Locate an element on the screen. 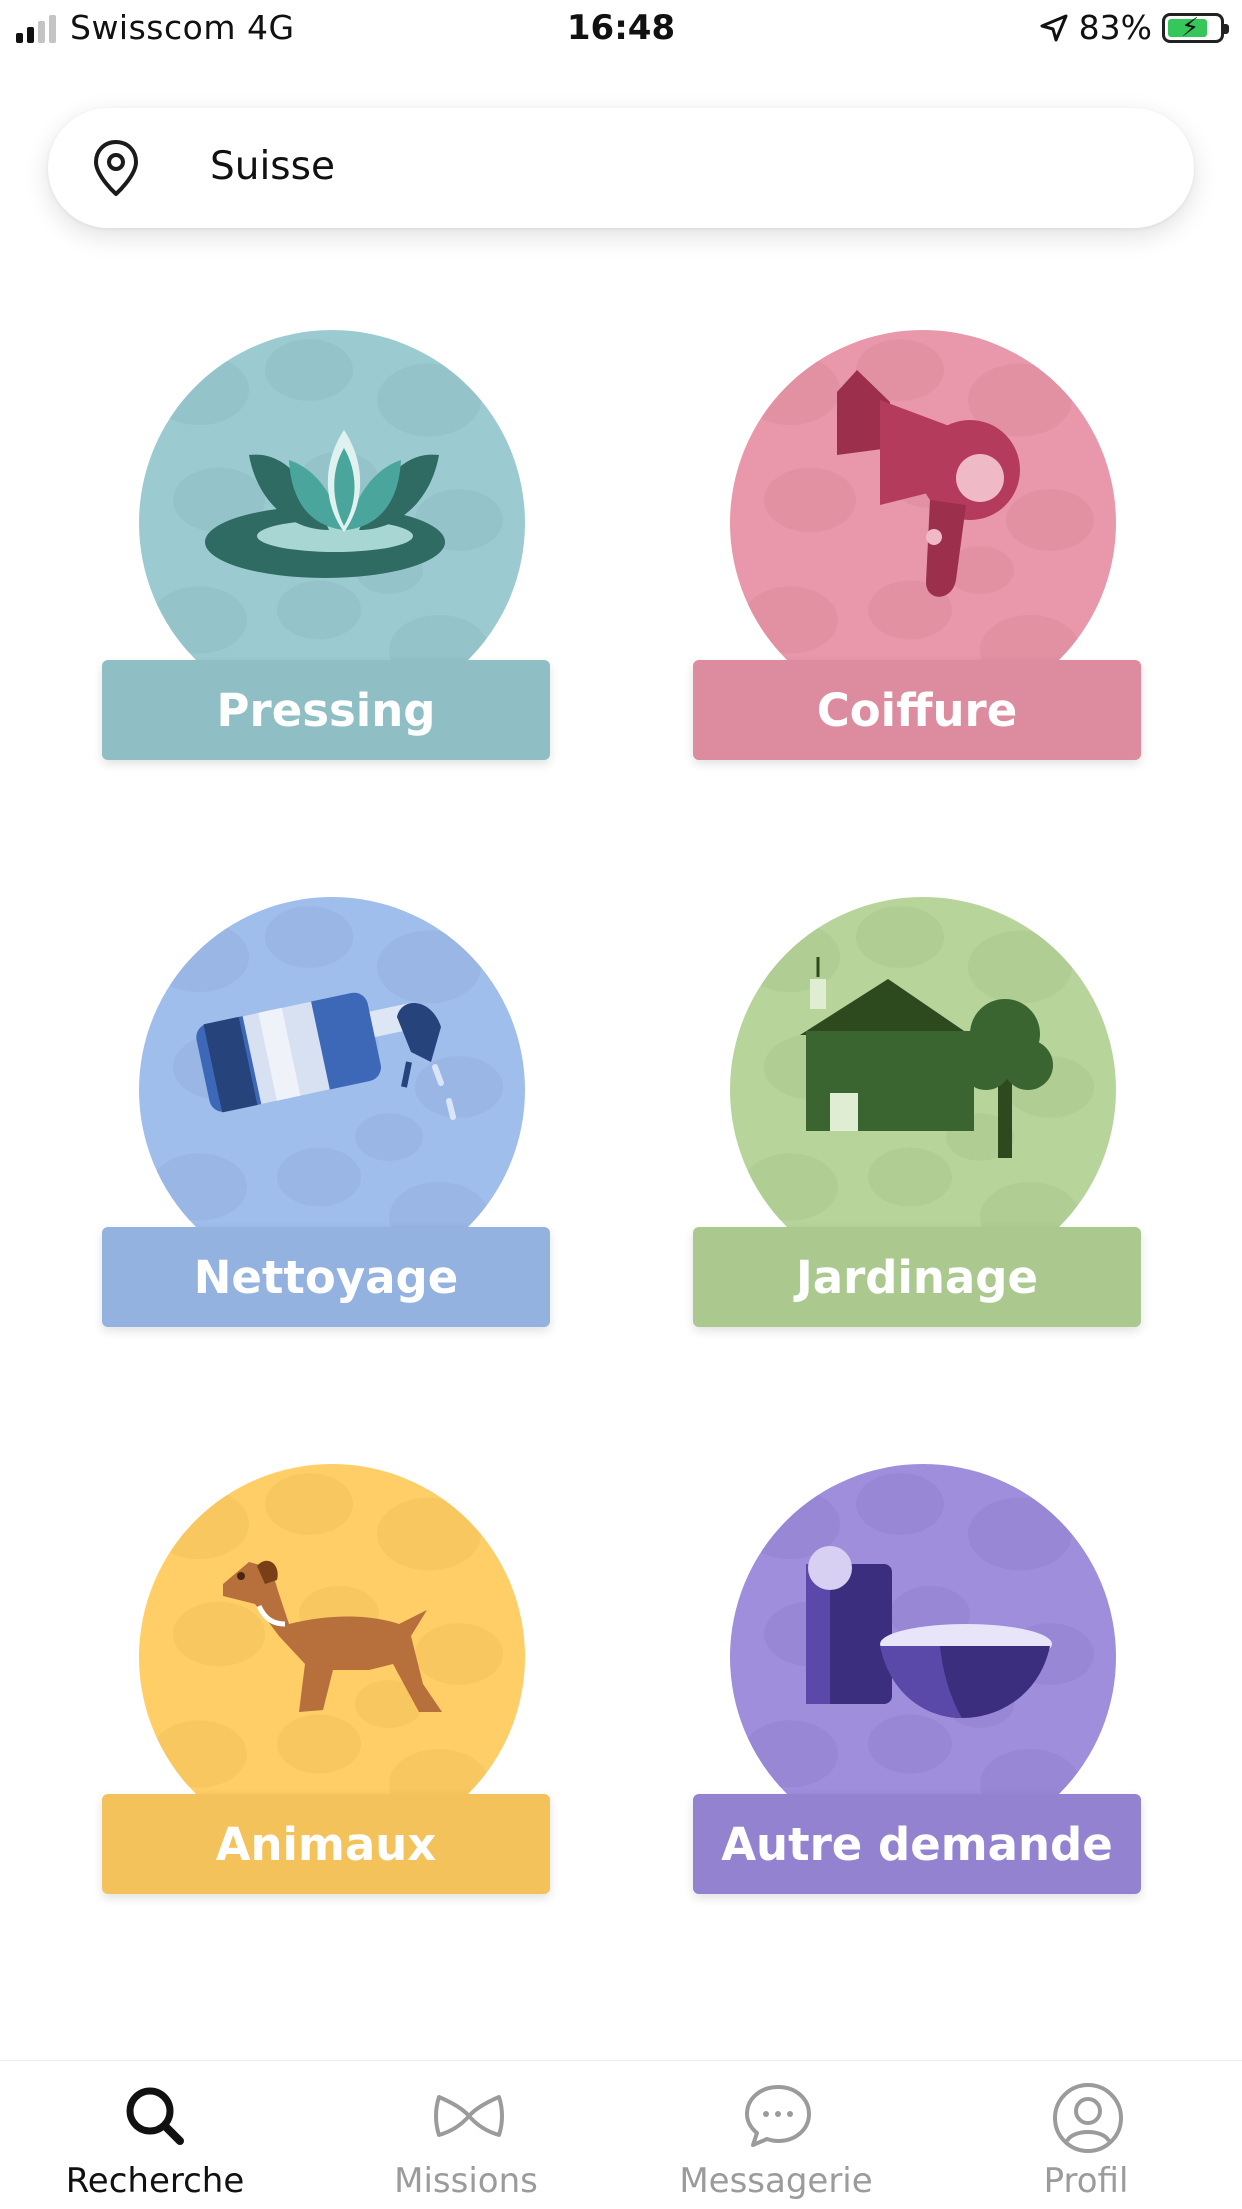 This screenshot has height=2209, width=1242. location-pin-icon is located at coordinates (116, 168).